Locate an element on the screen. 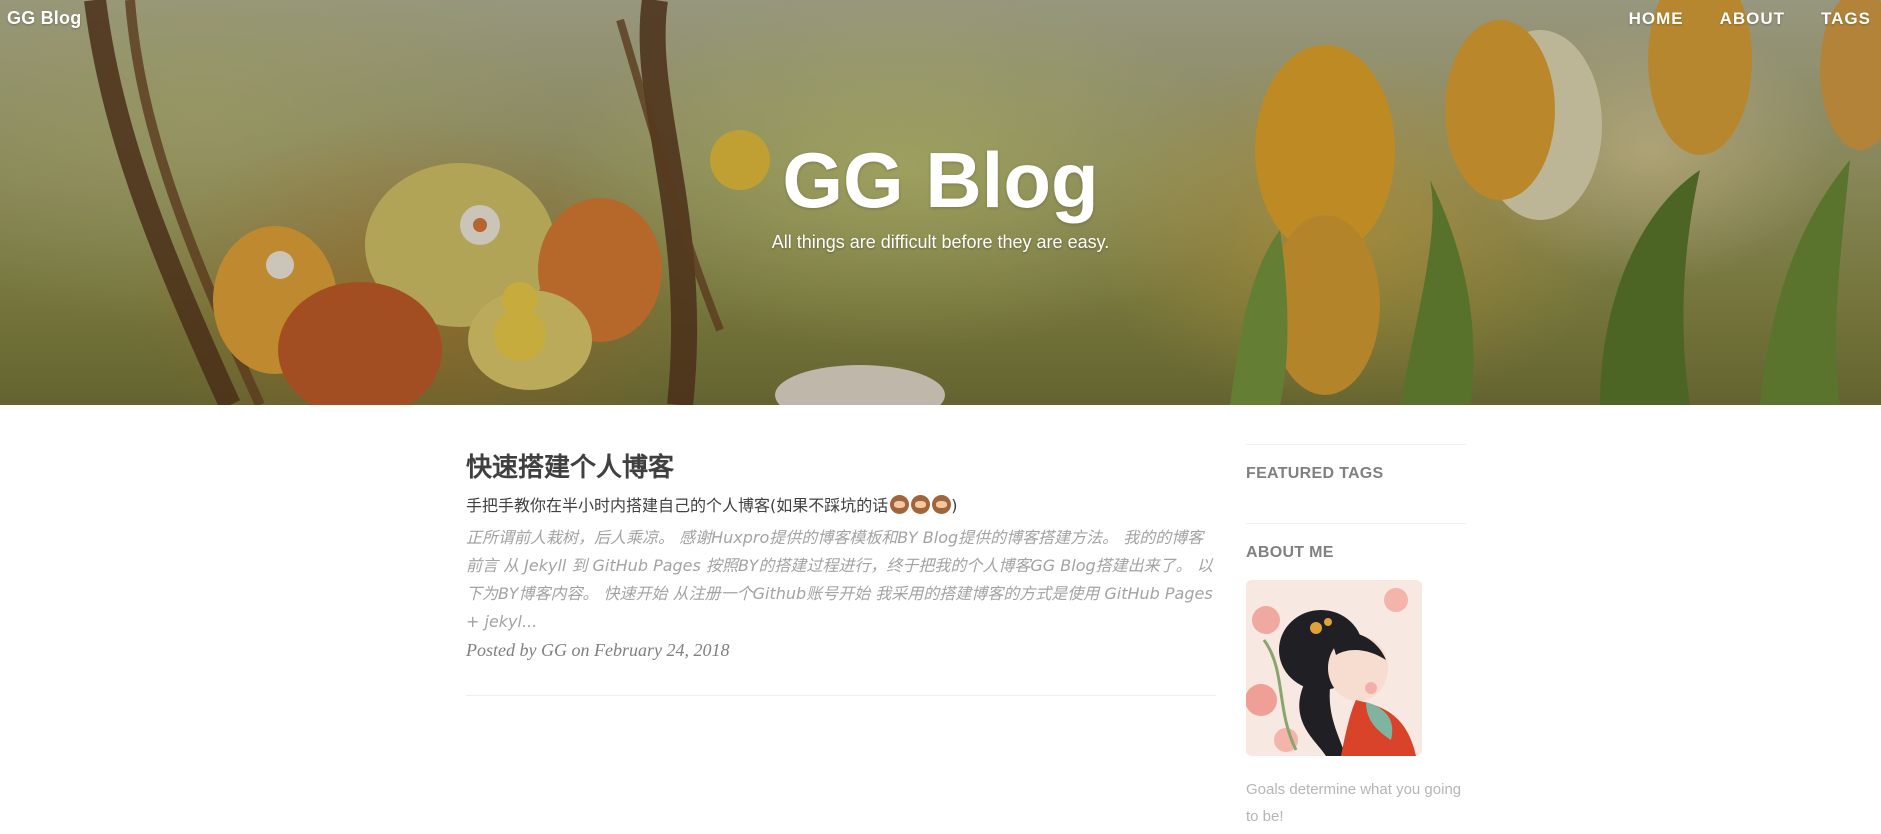 The width and height of the screenshot is (1881, 834). speak-no-evil-monkey-icon is located at coordinates (942, 504).